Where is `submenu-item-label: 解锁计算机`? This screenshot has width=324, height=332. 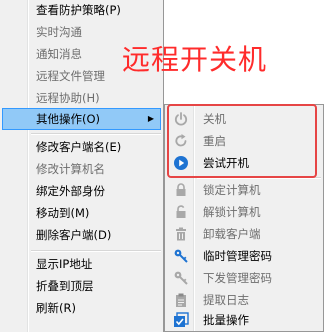
submenu-item-label: 解锁计算机 is located at coordinates (232, 212).